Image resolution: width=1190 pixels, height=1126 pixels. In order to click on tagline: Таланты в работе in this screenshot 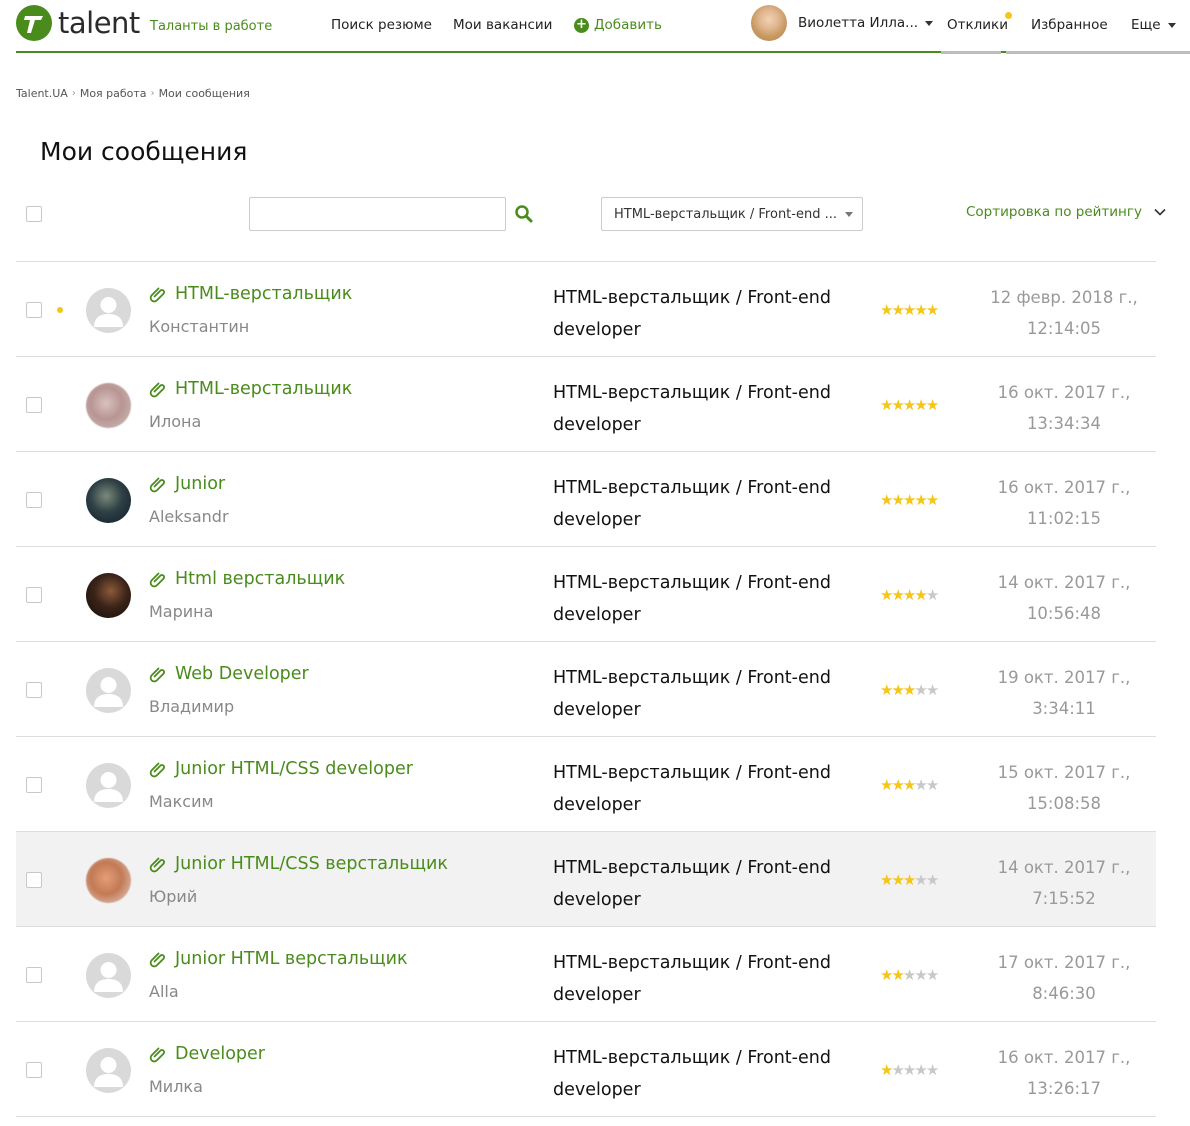, I will do `click(211, 26)`.